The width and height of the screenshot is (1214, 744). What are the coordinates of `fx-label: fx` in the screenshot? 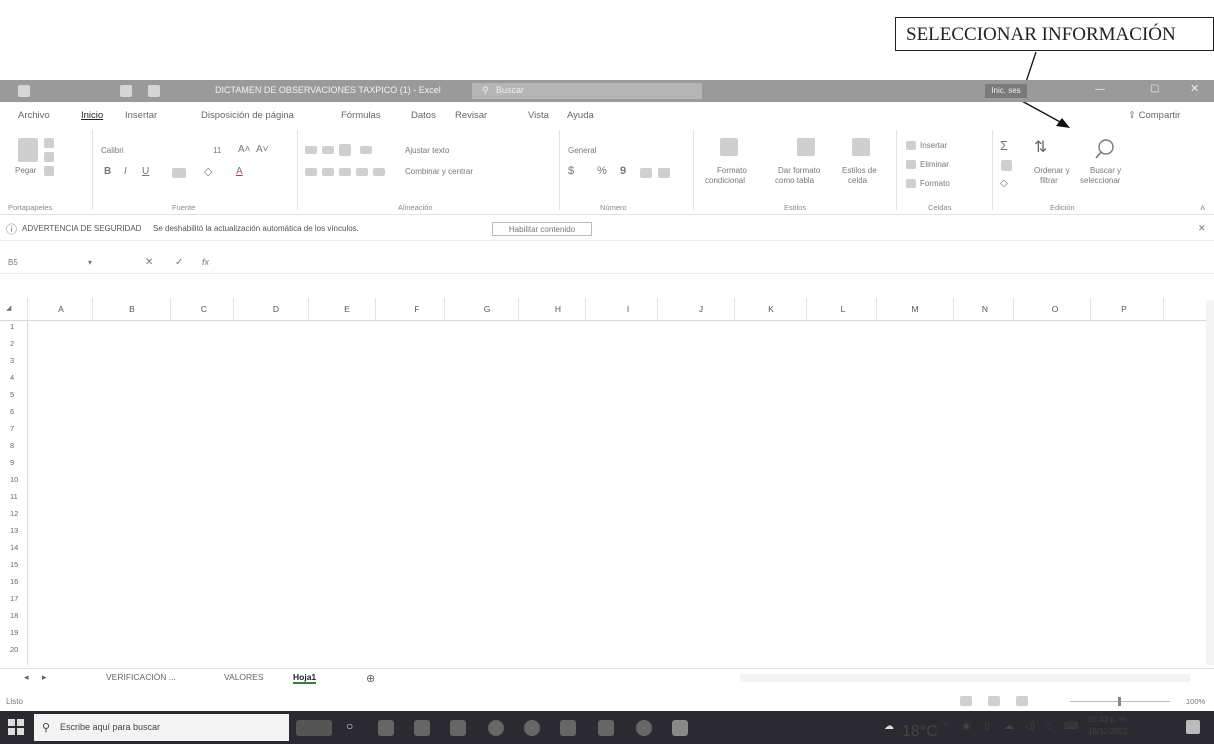 It's located at (205, 262).